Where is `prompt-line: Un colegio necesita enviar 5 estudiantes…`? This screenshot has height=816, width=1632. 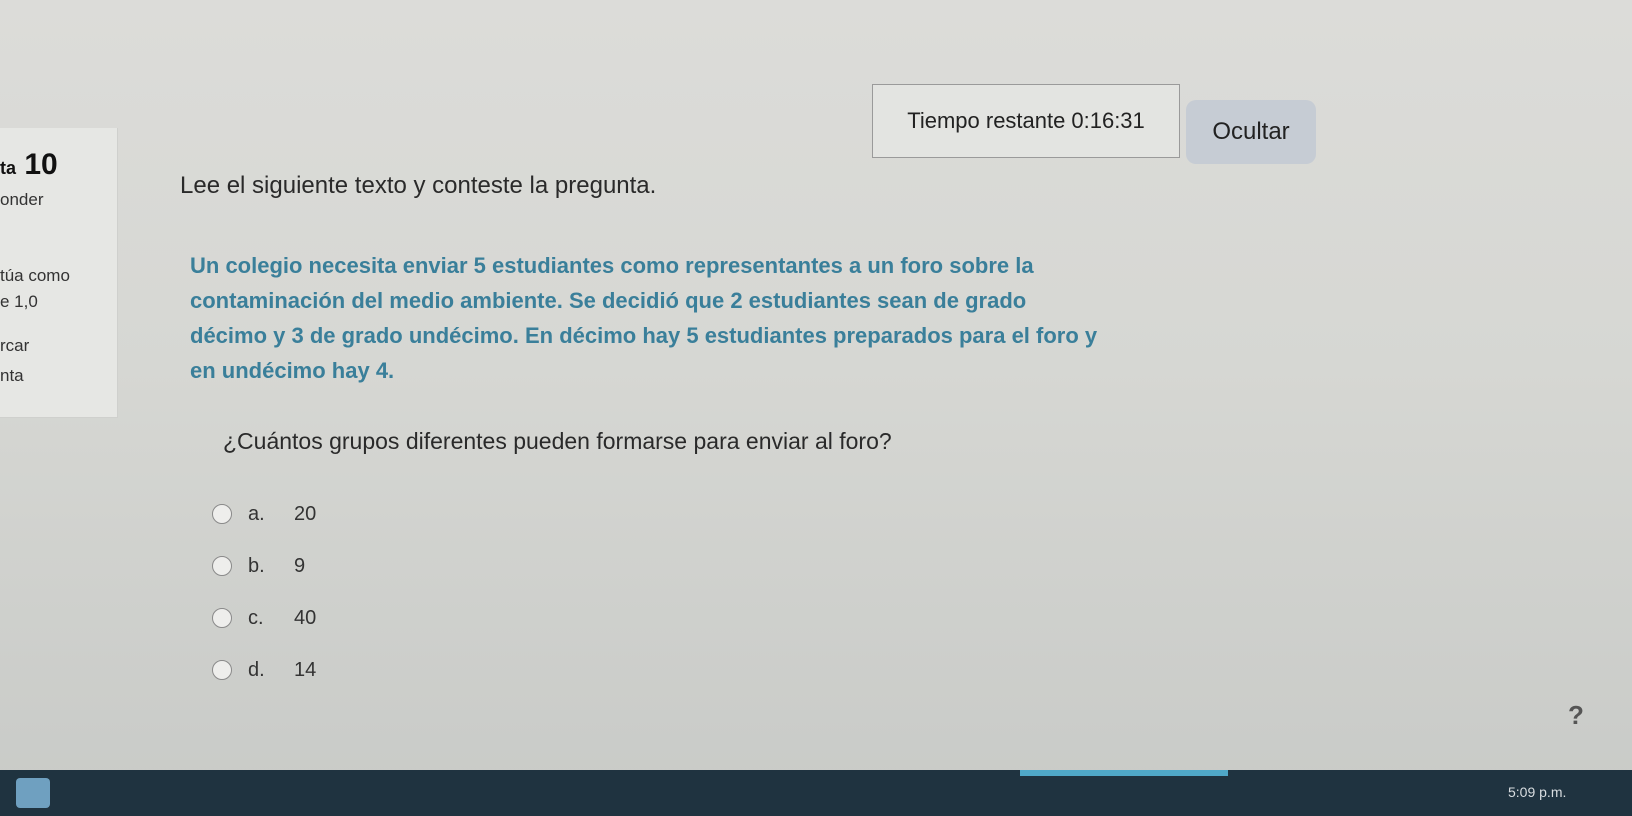
prompt-line: Un colegio necesita enviar 5 estudiantes… is located at coordinates (612, 265).